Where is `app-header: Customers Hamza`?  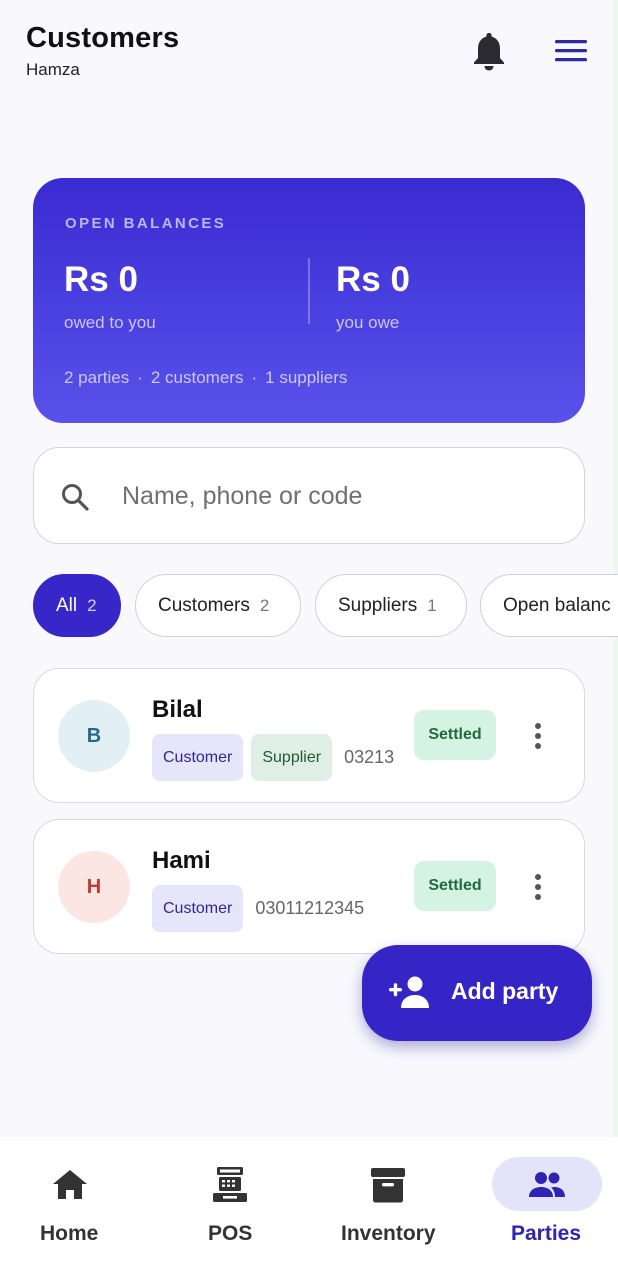 app-header: Customers Hamza is located at coordinates (309, 55).